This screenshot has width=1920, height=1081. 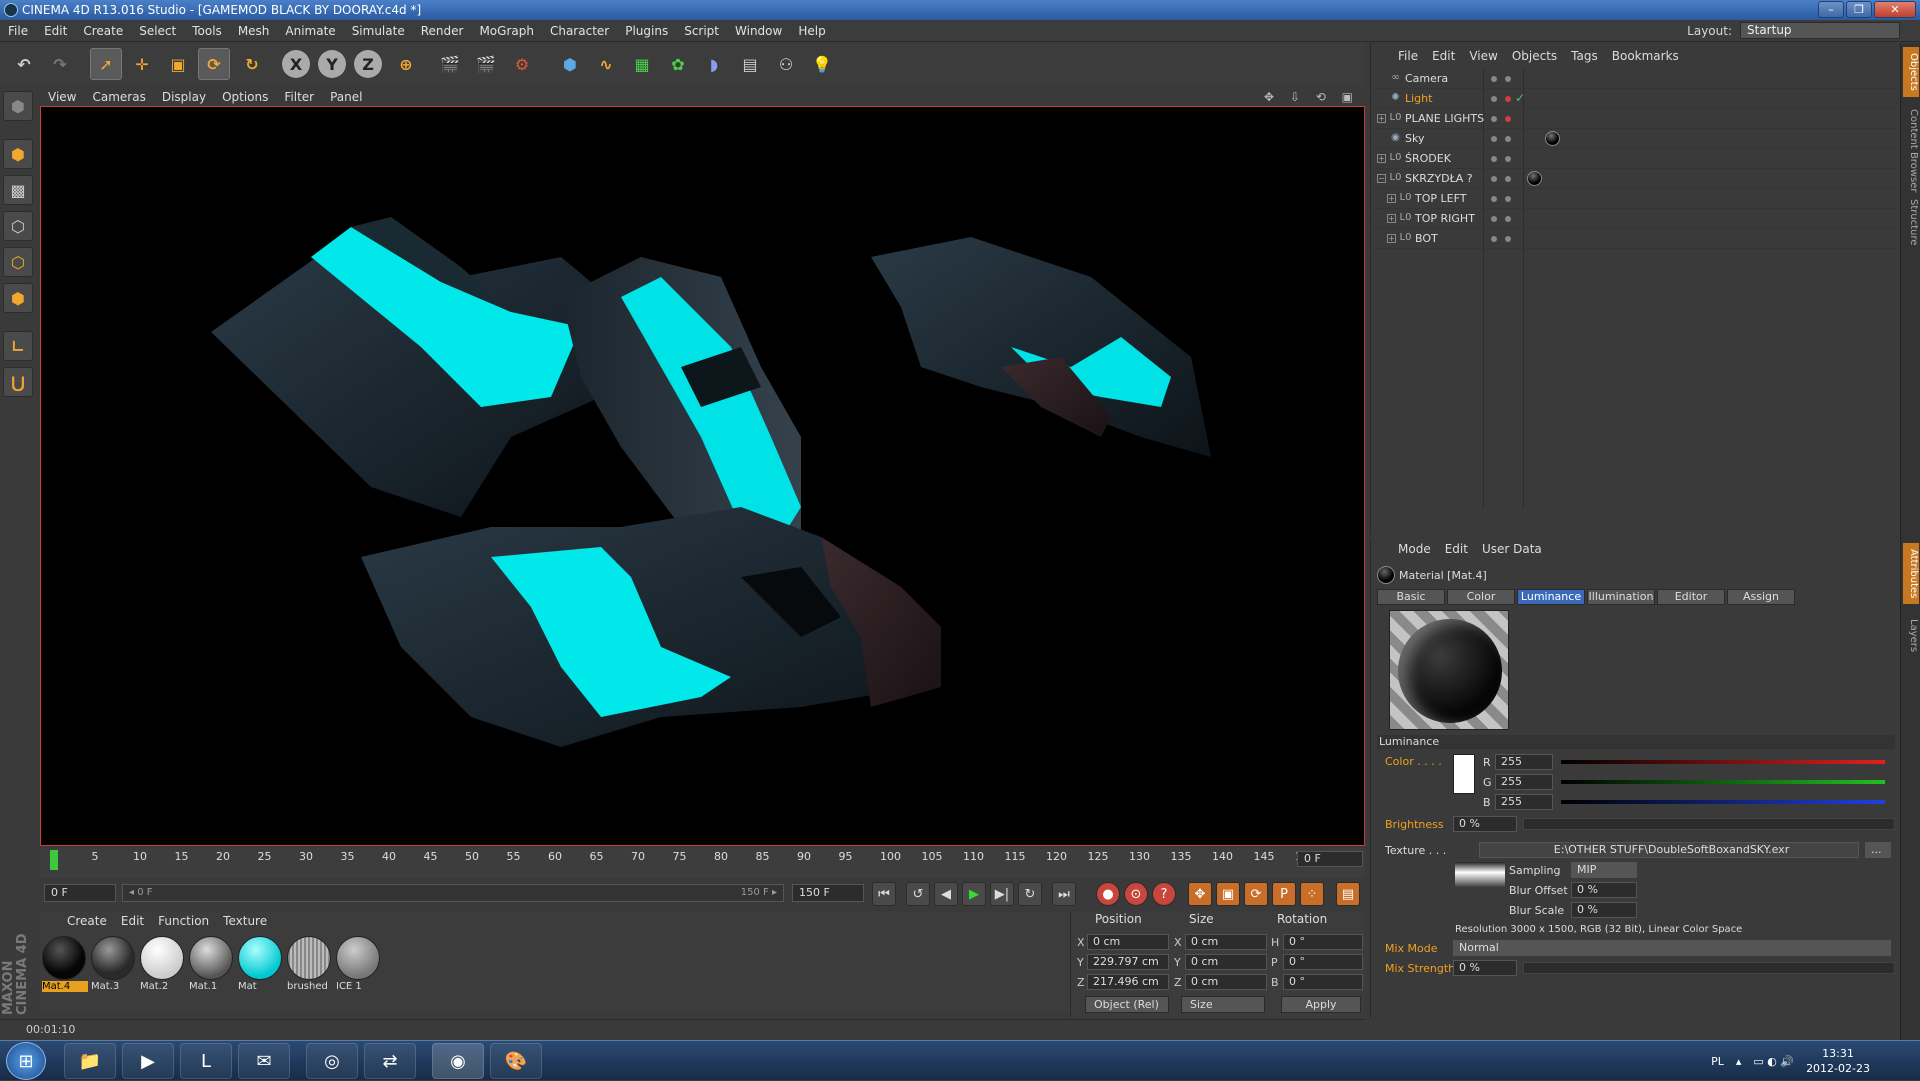 I want to click on color-swatch, so click(x=1464, y=774).